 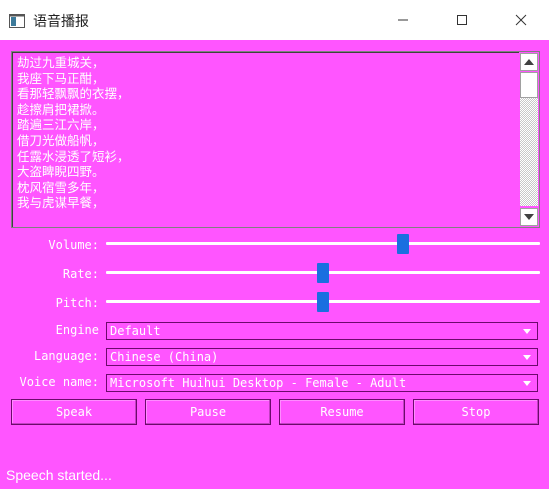 What do you see at coordinates (323, 302) in the screenshot?
I see `pitch-slider-handle` at bounding box center [323, 302].